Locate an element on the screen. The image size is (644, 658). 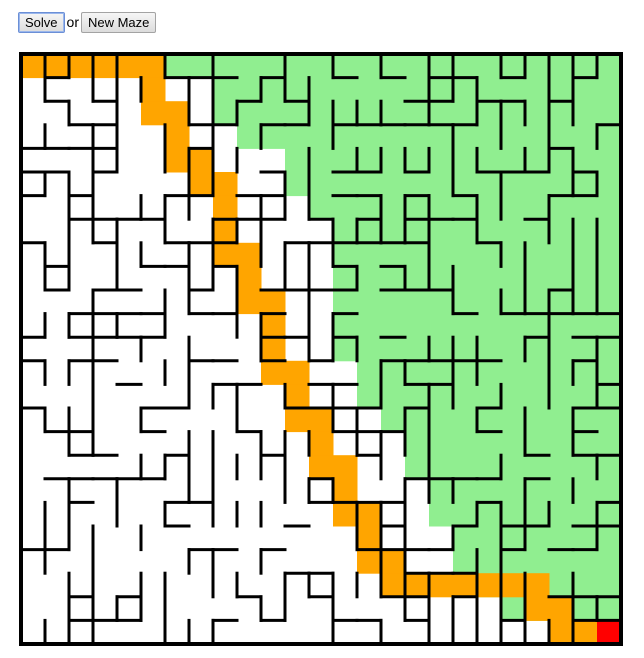
end-marker is located at coordinates (609, 632).